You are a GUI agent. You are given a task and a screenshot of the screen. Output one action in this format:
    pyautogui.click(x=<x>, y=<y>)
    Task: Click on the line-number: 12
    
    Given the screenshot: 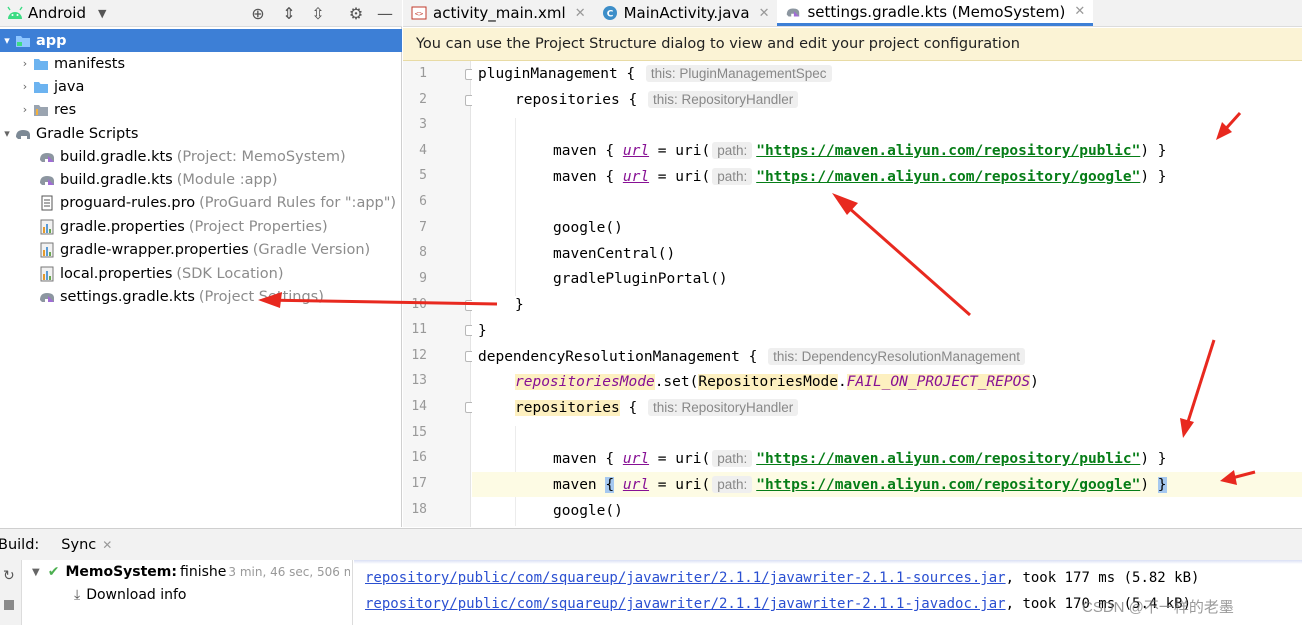 What is the action you would take?
    pyautogui.click(x=419, y=355)
    